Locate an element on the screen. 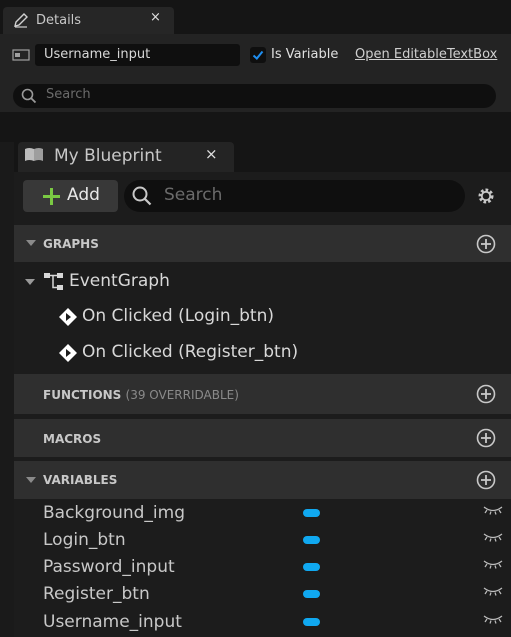 The height and width of the screenshot is (637, 511). variable-item-password-input: Password_input is located at coordinates (109, 567).